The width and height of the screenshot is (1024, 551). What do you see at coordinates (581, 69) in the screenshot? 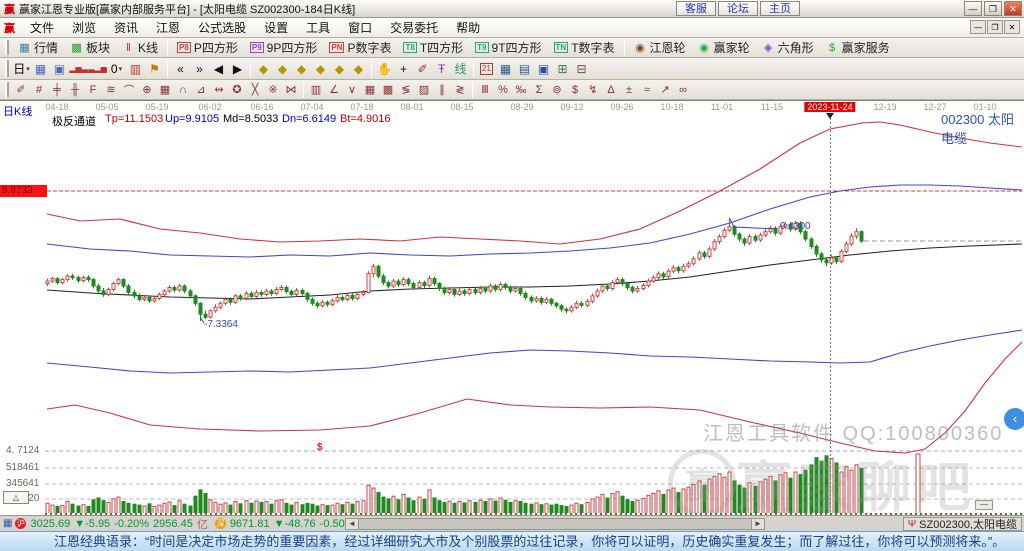
I see `tool-export: ⊟` at bounding box center [581, 69].